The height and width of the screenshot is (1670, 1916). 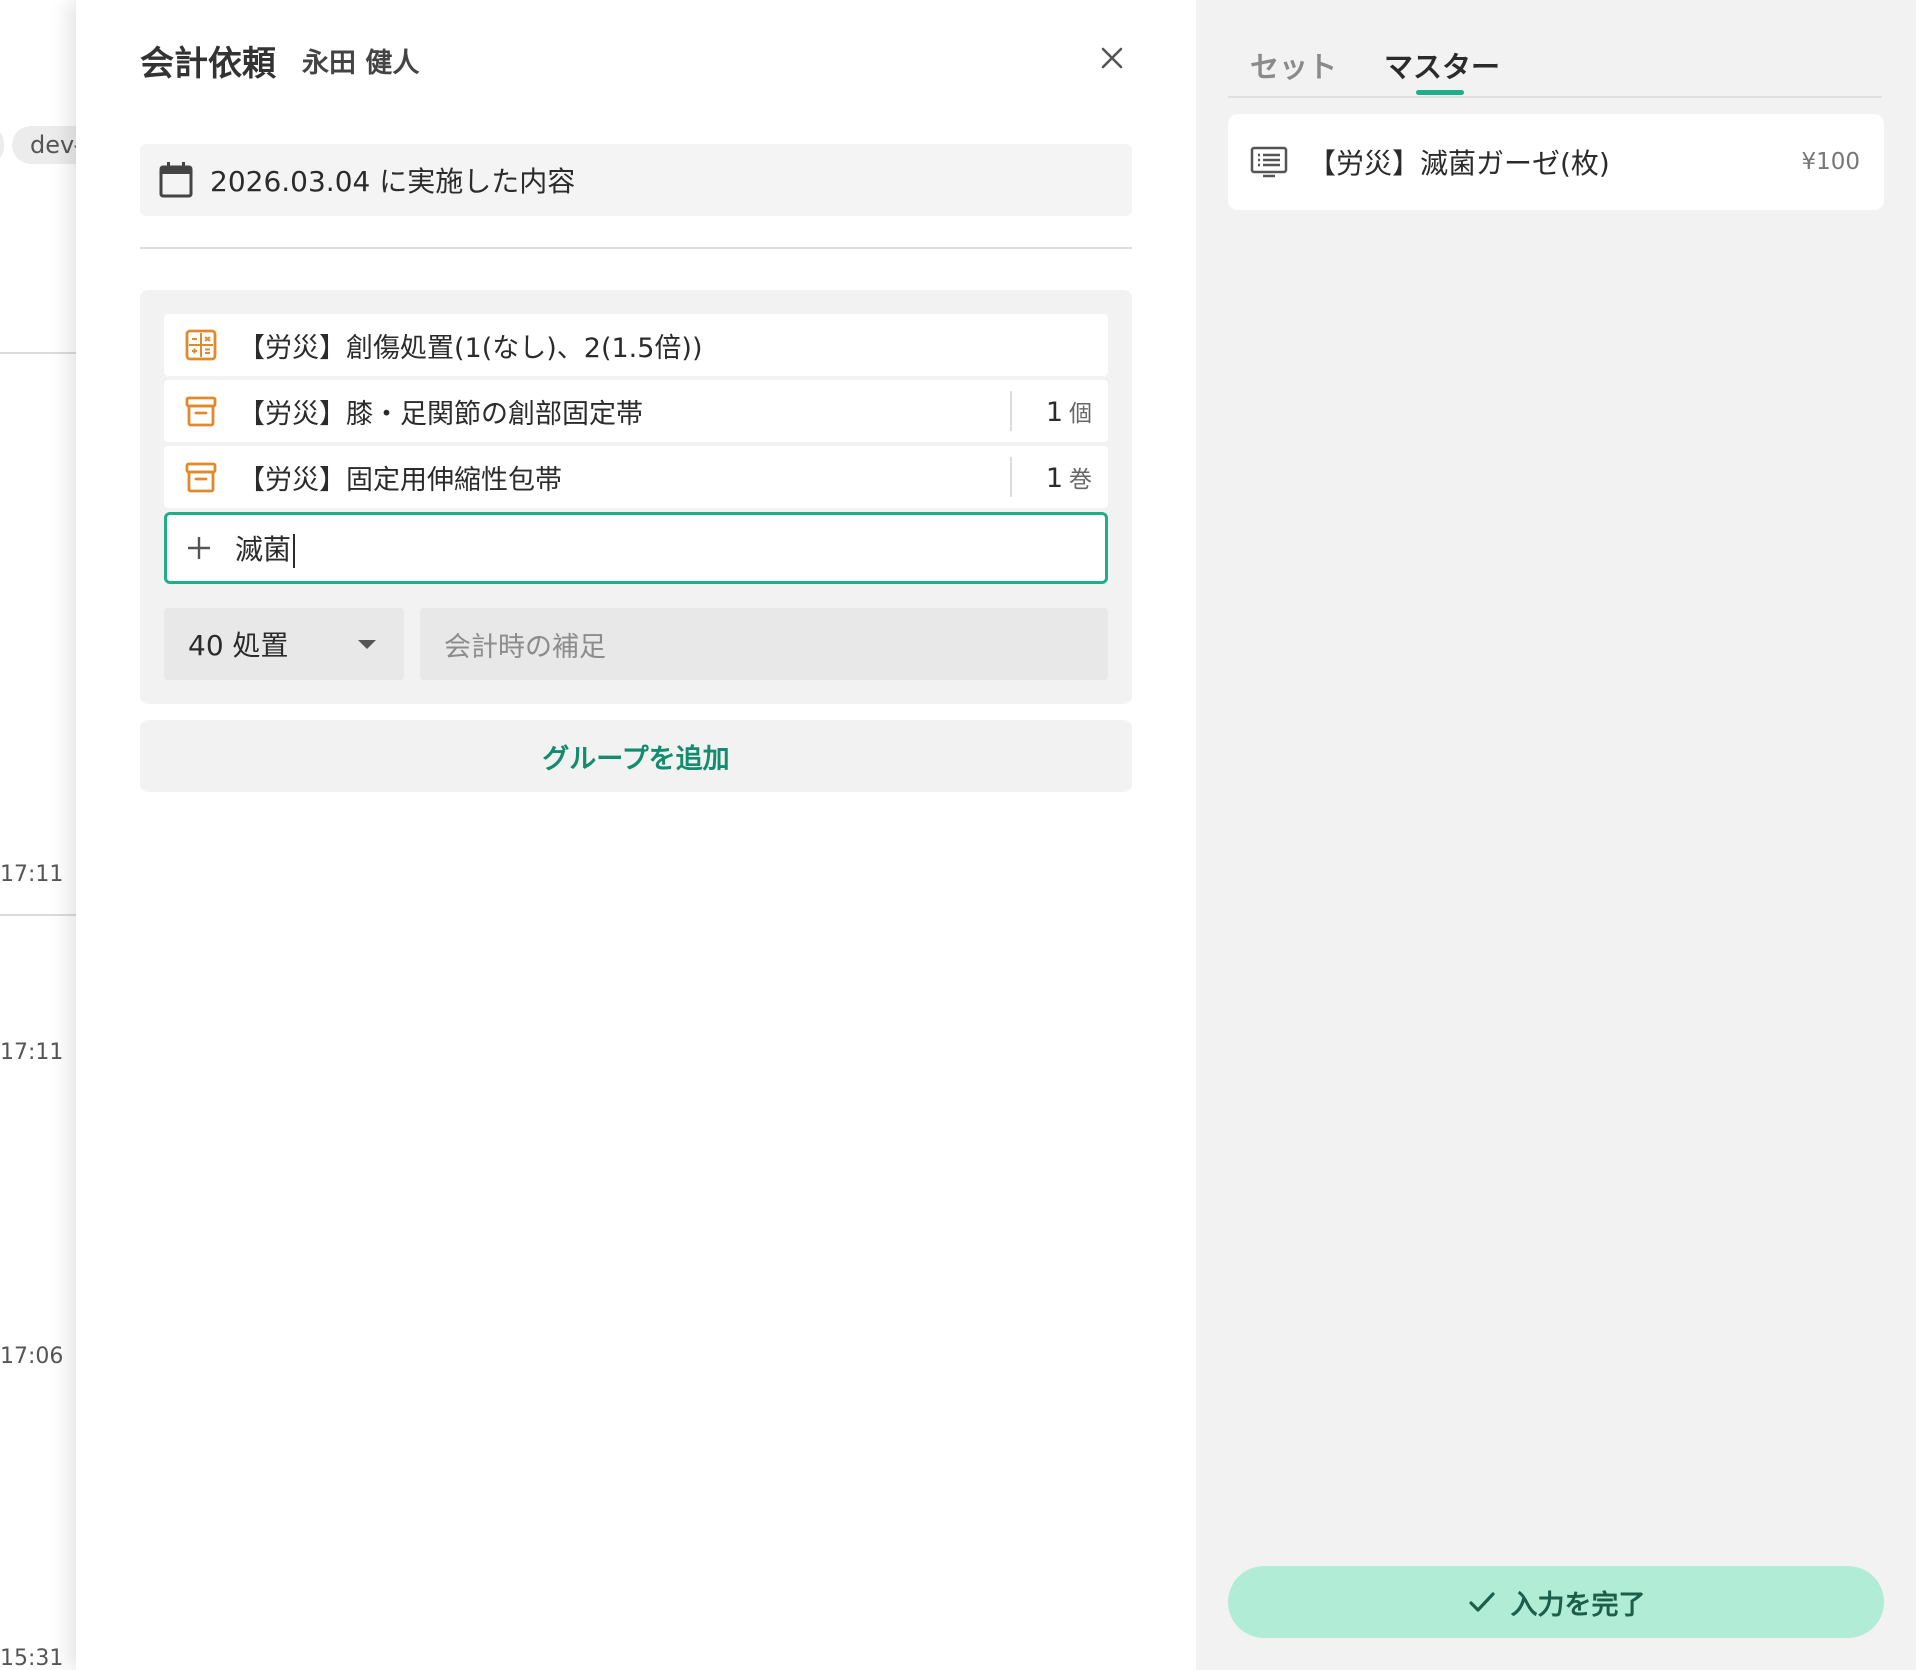 I want to click on tab-master: マスター, so click(x=1442, y=65).